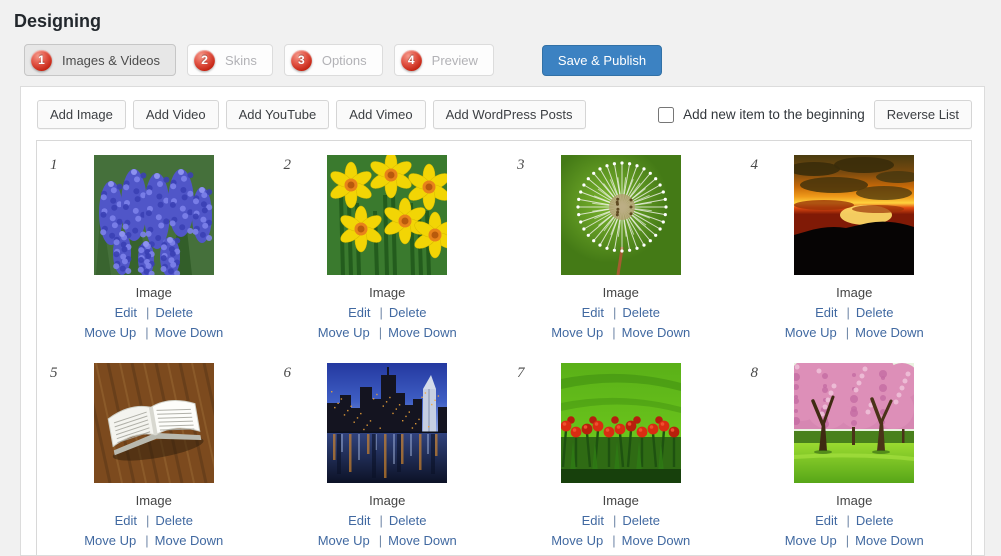 Image resolution: width=1001 pixels, height=556 pixels. I want to click on tab-label: Images & Videos, so click(111, 60).